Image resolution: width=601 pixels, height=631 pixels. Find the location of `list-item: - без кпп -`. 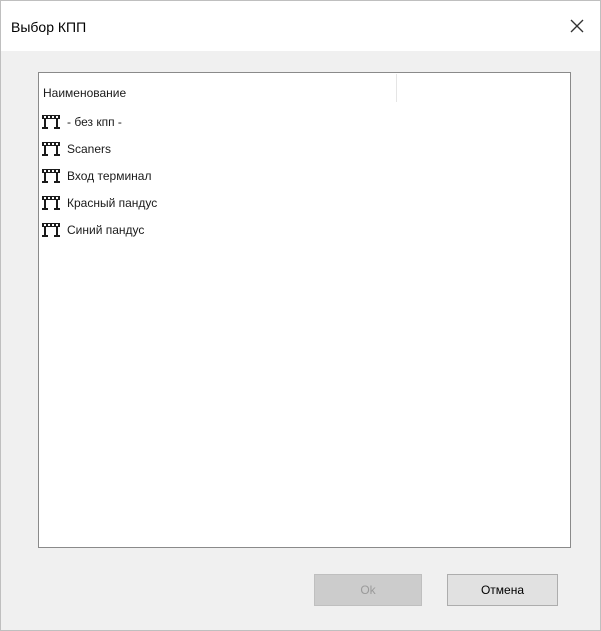

list-item: - без кпп - is located at coordinates (301, 121).